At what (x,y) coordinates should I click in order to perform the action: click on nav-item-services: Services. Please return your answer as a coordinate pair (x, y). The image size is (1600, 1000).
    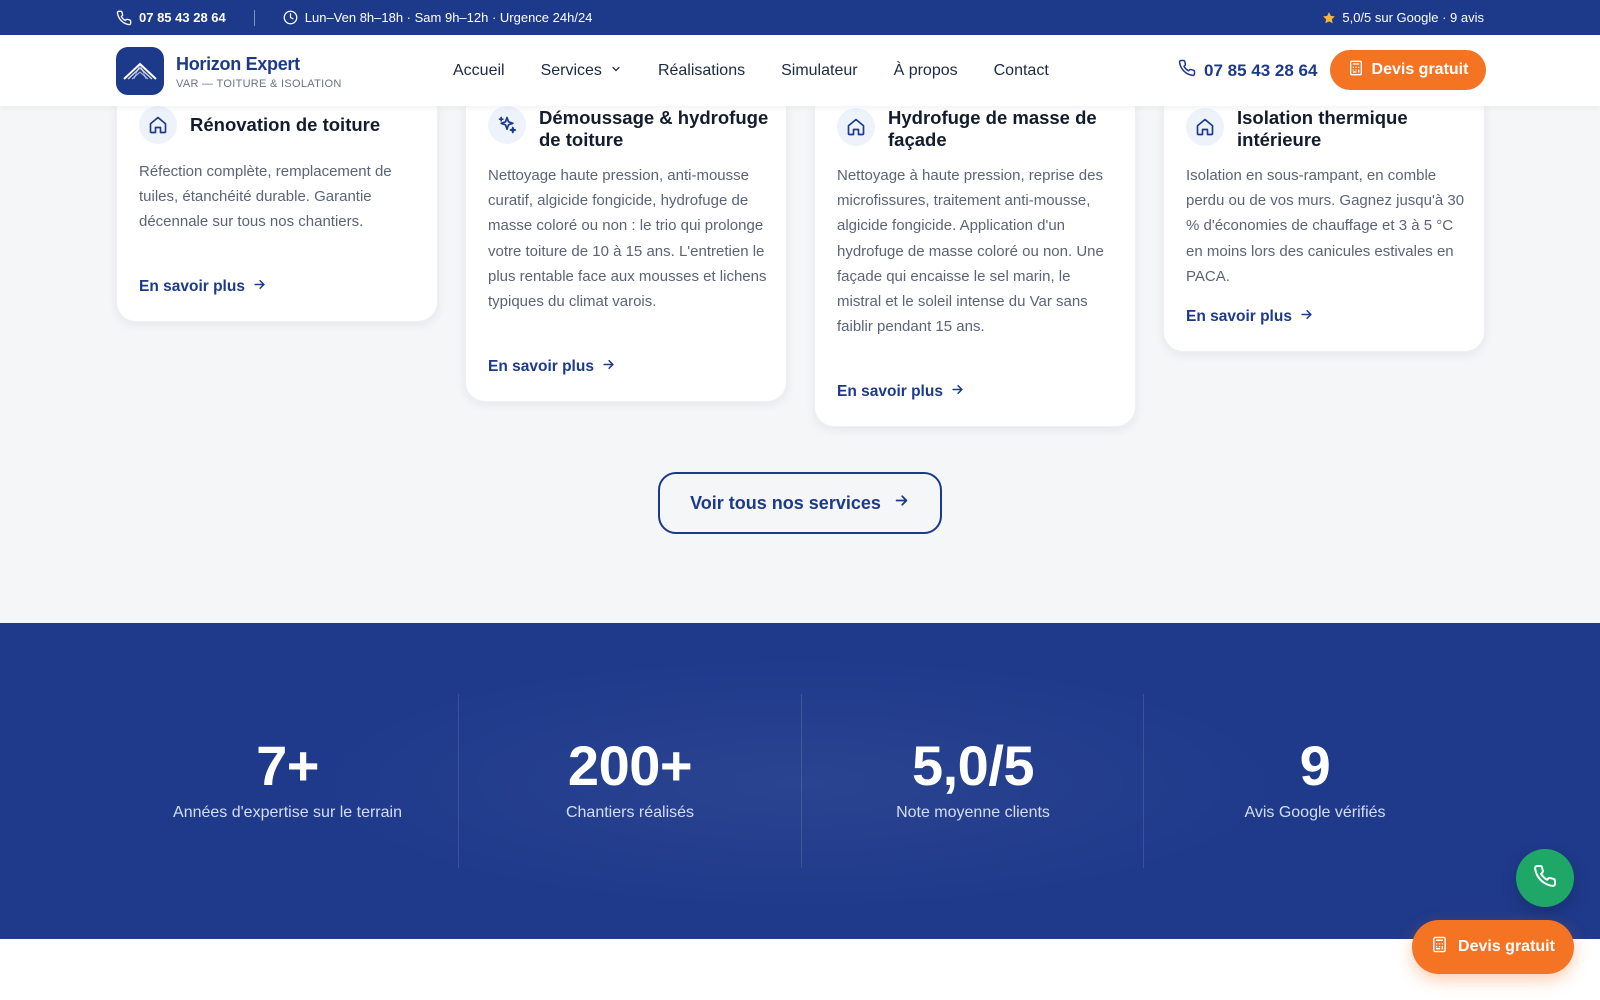
    Looking at the image, I should click on (581, 71).